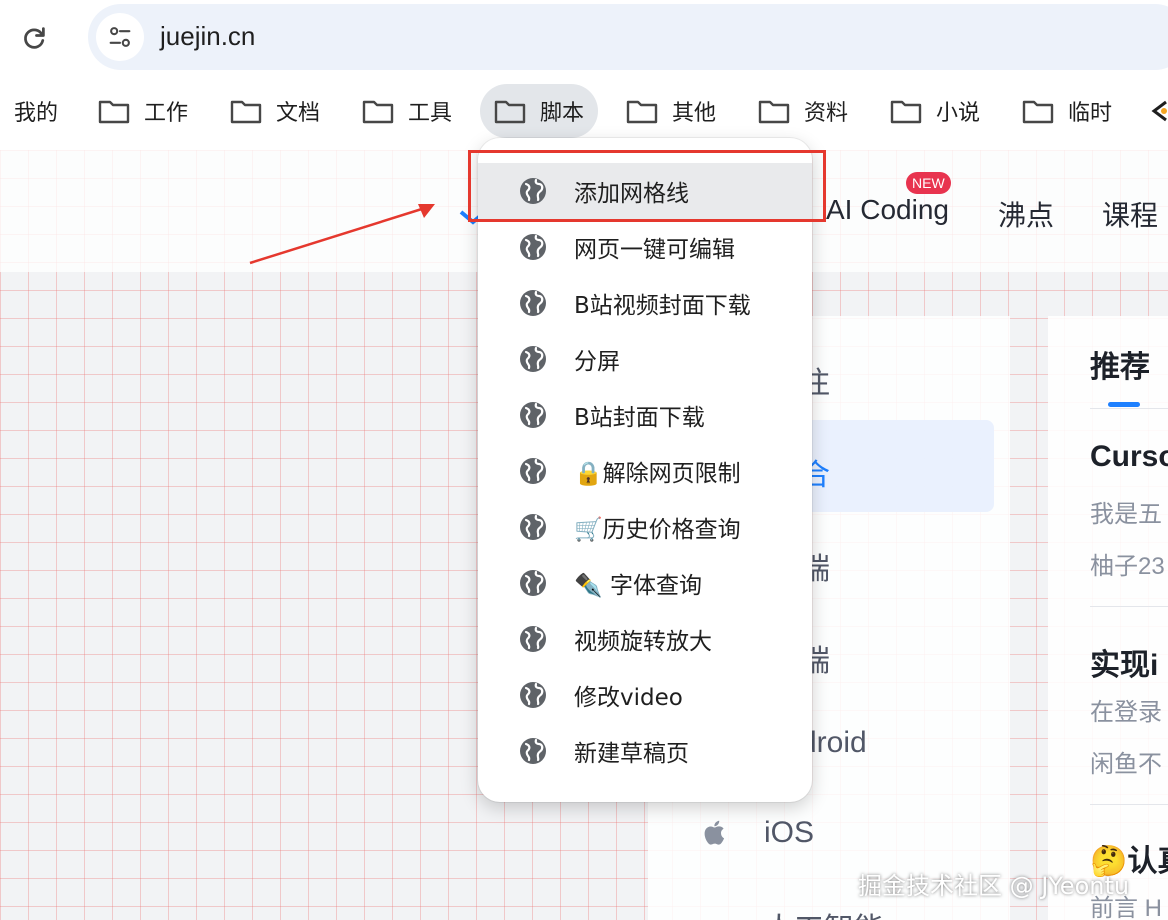  Describe the element at coordinates (166, 113) in the screenshot. I see `bookmark-label: 工作` at that location.